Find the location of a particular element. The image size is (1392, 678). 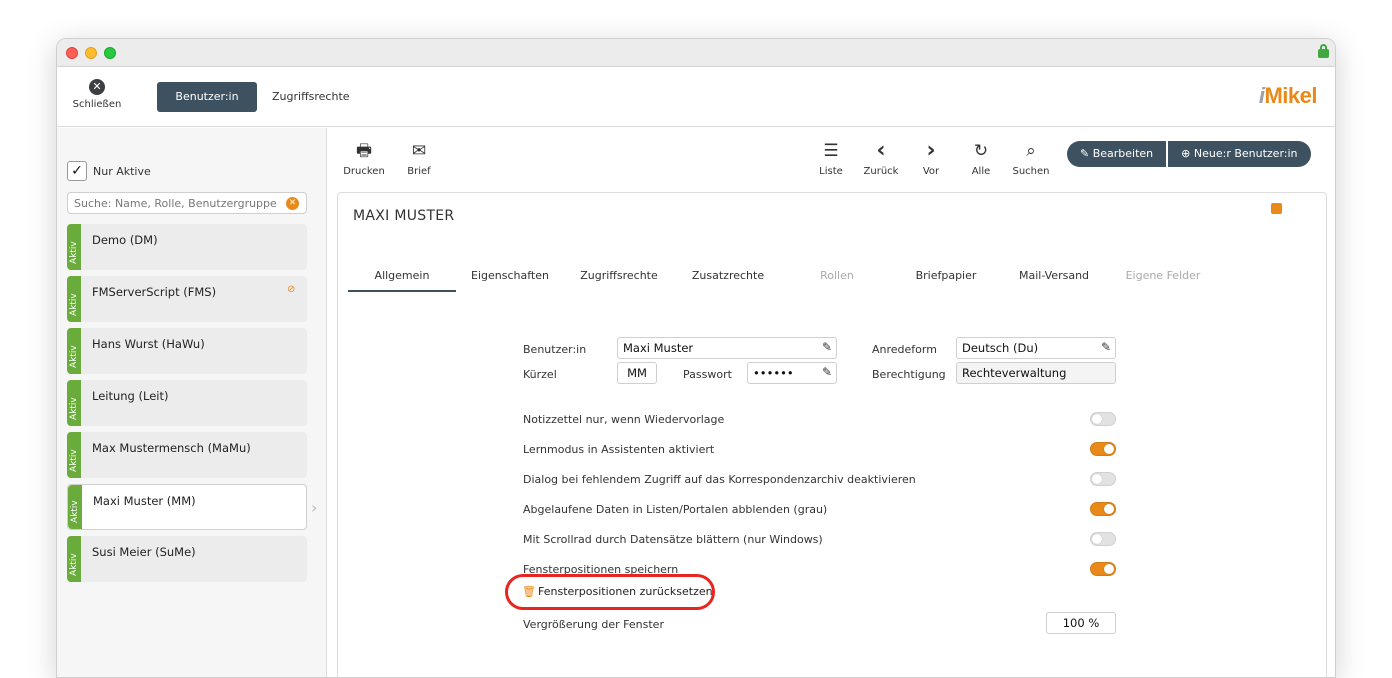

back-label: Zurück is located at coordinates (881, 171).